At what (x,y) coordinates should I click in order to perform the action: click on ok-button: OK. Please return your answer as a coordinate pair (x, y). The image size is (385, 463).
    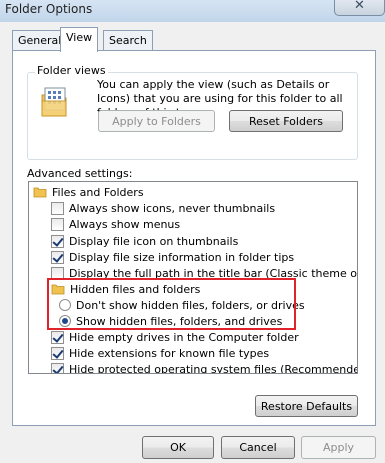
    Looking at the image, I should click on (178, 447).